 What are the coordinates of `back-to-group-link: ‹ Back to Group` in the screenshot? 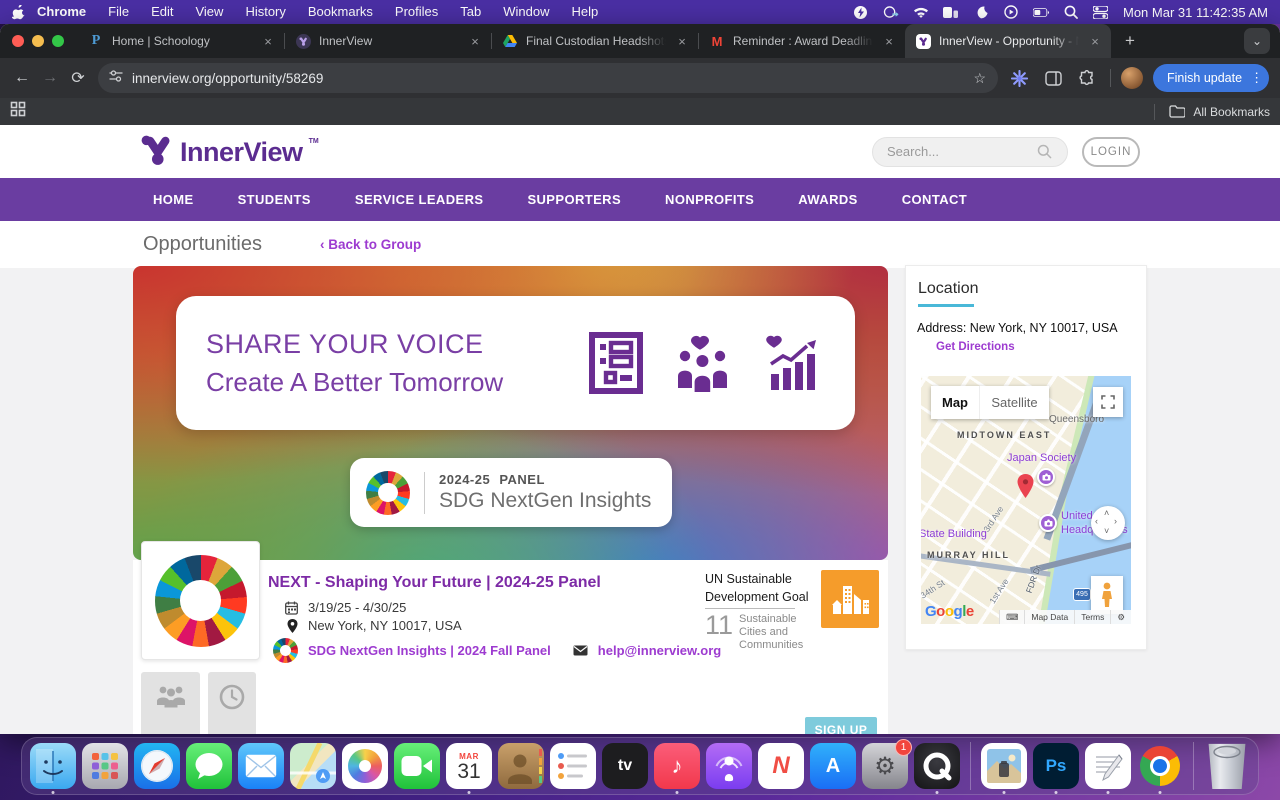 It's located at (370, 244).